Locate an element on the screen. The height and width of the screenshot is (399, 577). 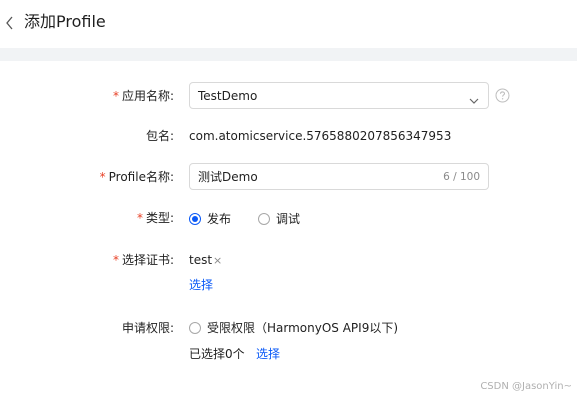
certificate-label: * 选择证书: is located at coordinates (143, 260).